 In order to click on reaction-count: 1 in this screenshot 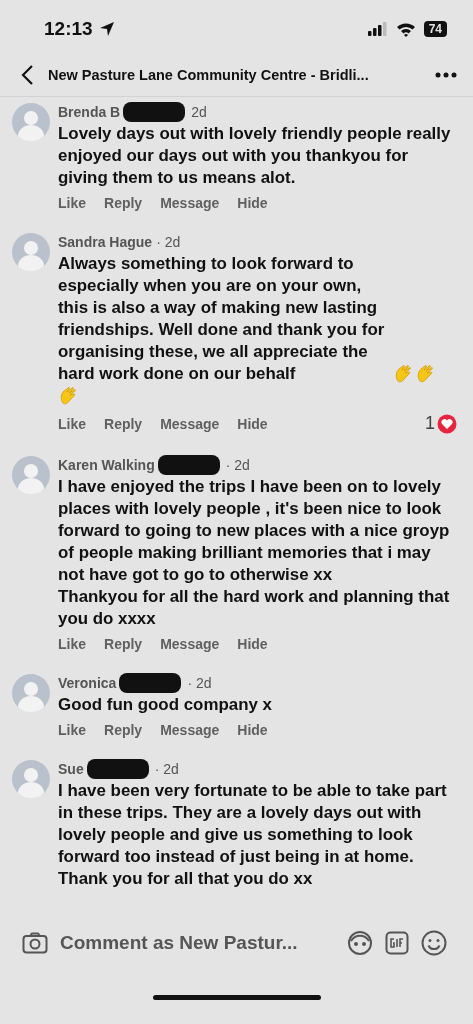, I will do `click(430, 423)`.